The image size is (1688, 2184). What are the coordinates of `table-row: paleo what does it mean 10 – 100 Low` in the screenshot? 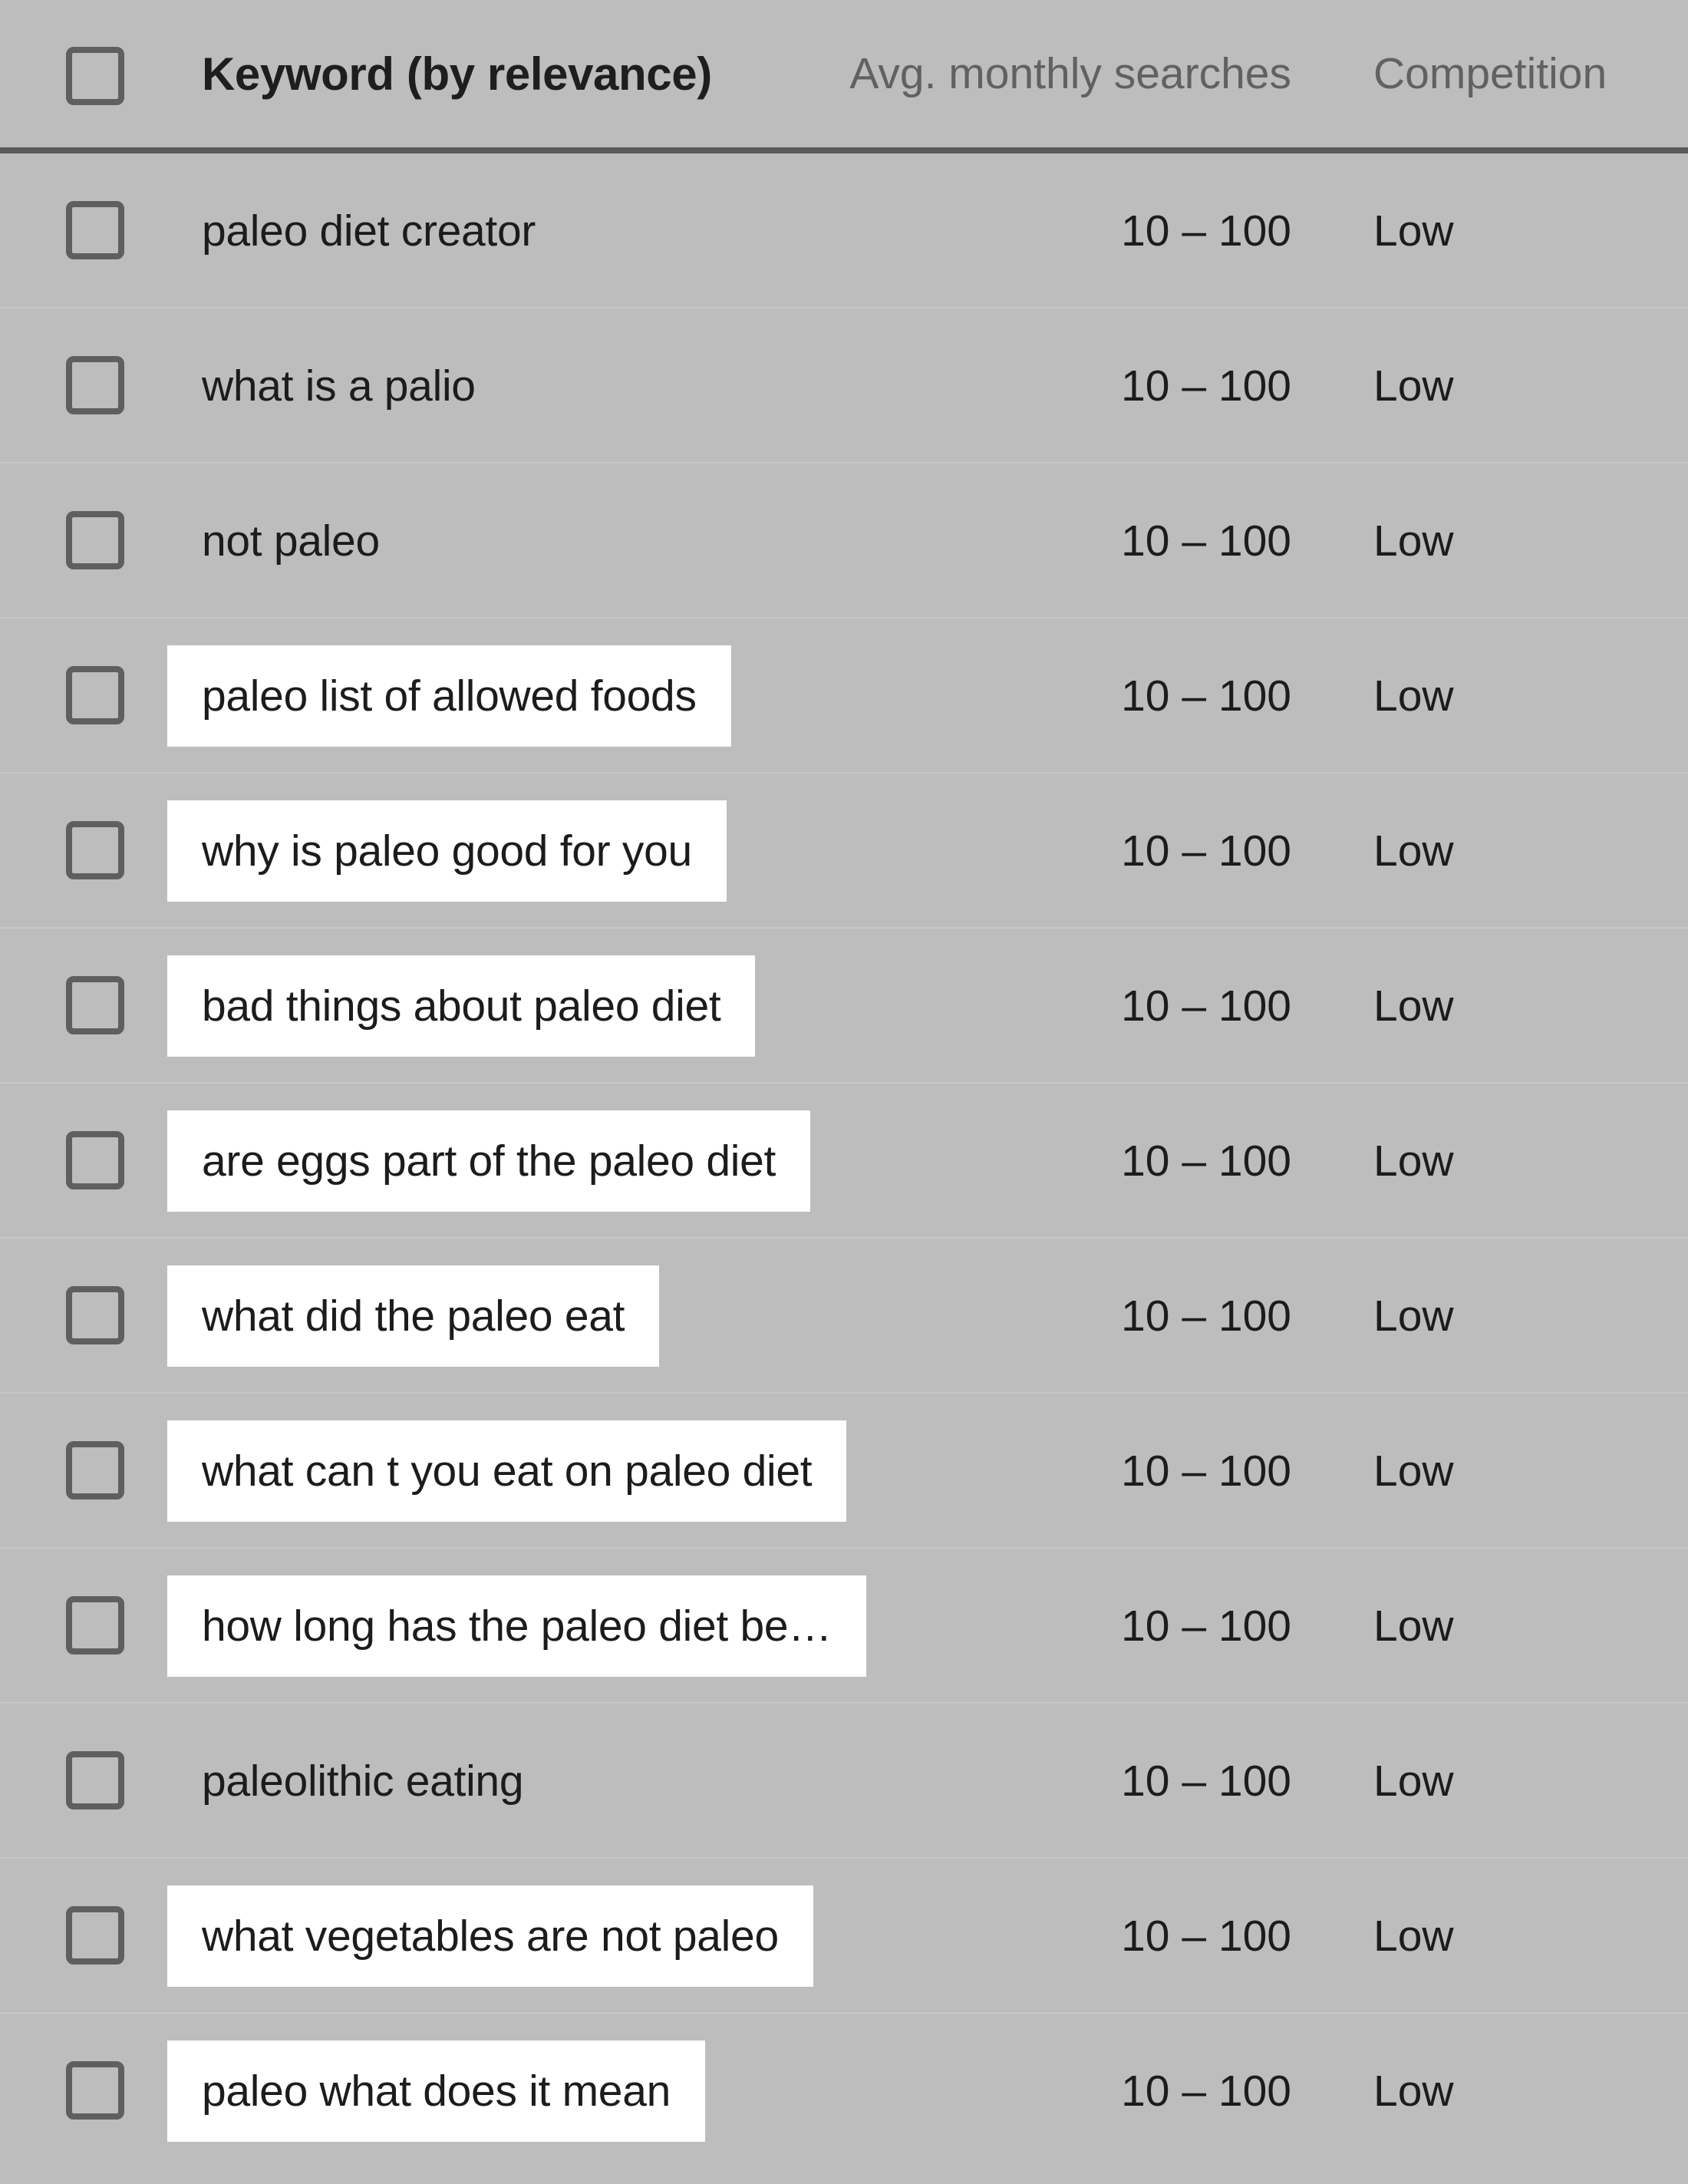 It's located at (844, 2091).